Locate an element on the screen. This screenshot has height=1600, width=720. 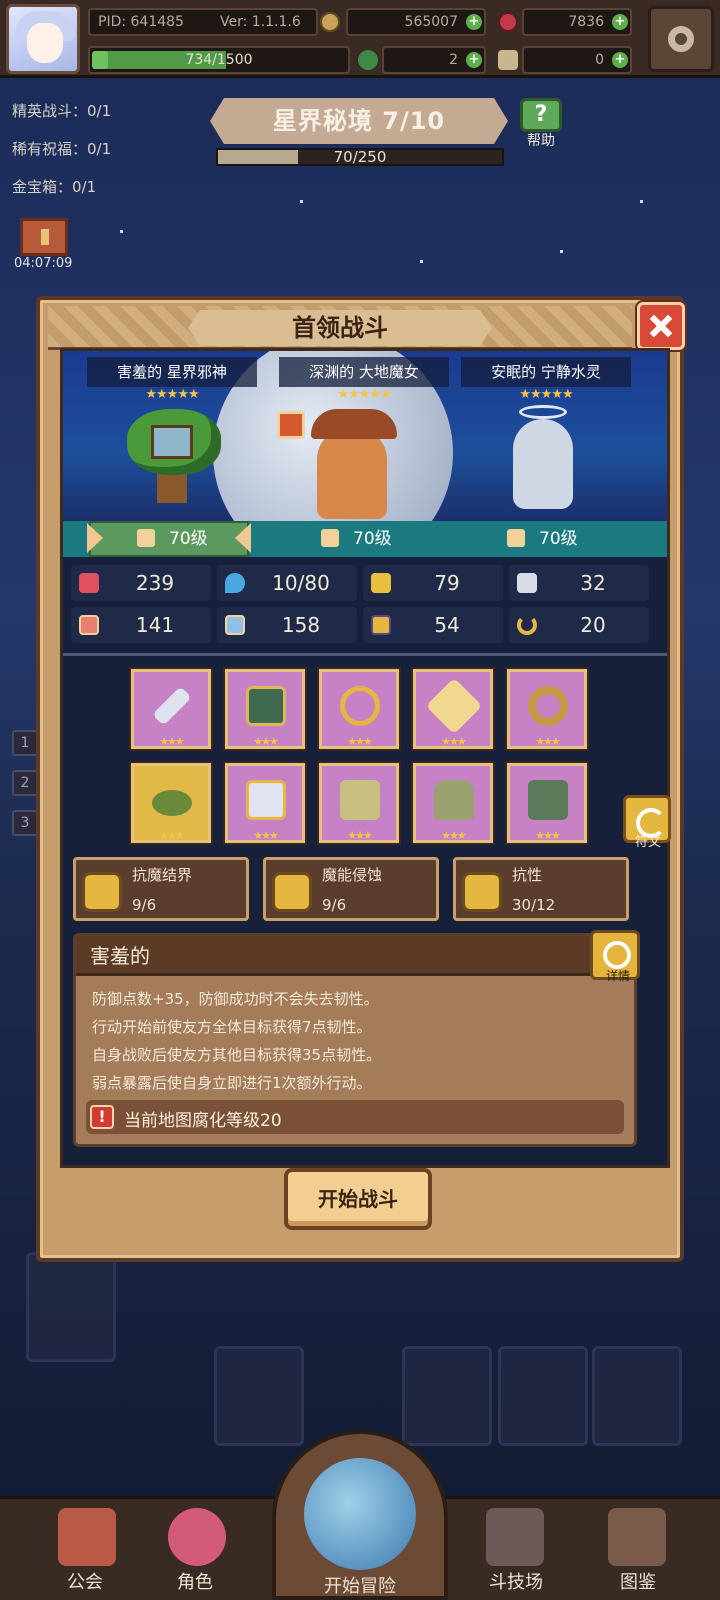
boss-level-3: 70级 is located at coordinates (542, 539).